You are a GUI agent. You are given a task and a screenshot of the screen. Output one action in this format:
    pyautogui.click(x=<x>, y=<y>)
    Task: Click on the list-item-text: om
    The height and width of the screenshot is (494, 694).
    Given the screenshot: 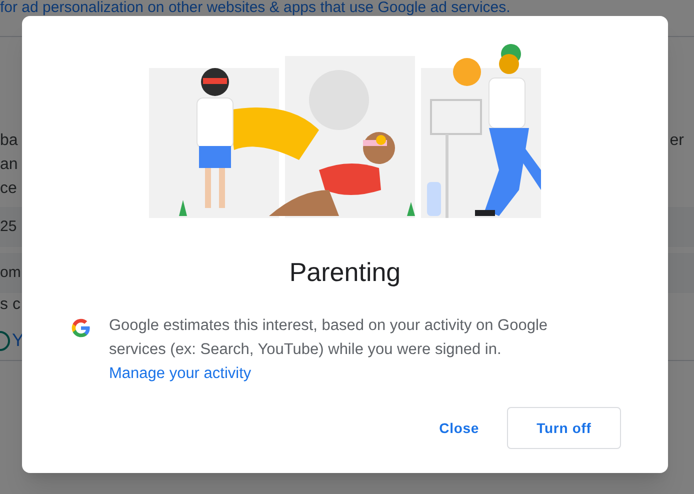 What is the action you would take?
    pyautogui.click(x=10, y=272)
    